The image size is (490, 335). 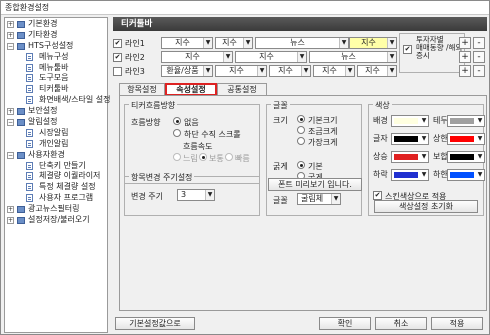 I want to click on line2-checkbox: ✔, so click(x=117, y=57).